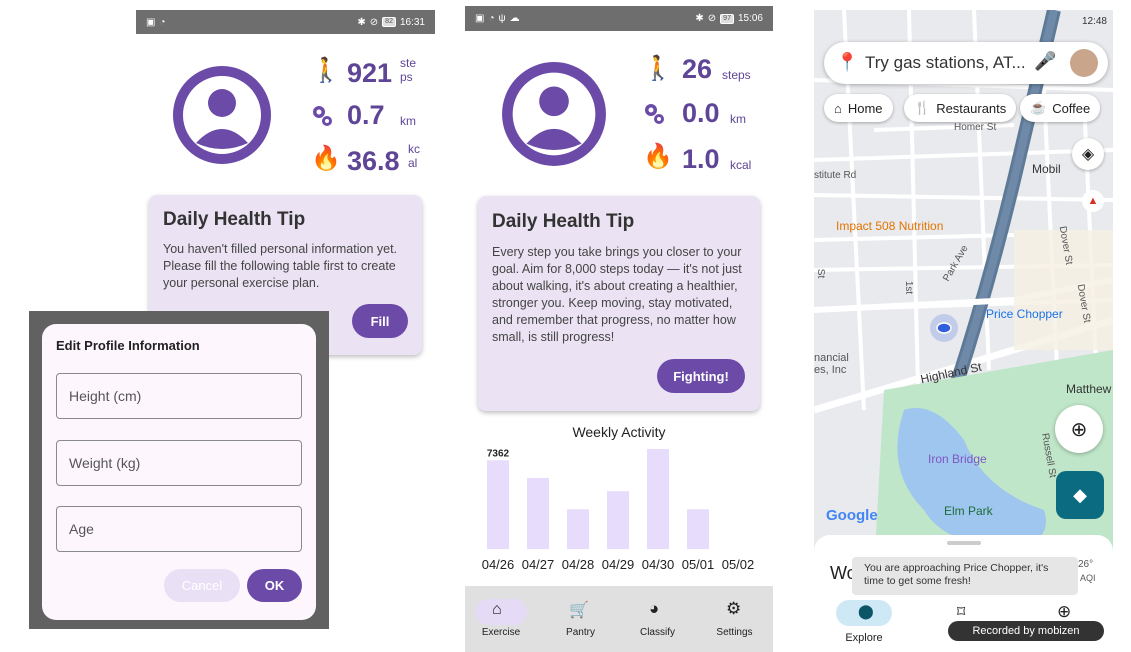  What do you see at coordinates (579, 610) in the screenshot?
I see `cart-icon: 🛒` at bounding box center [579, 610].